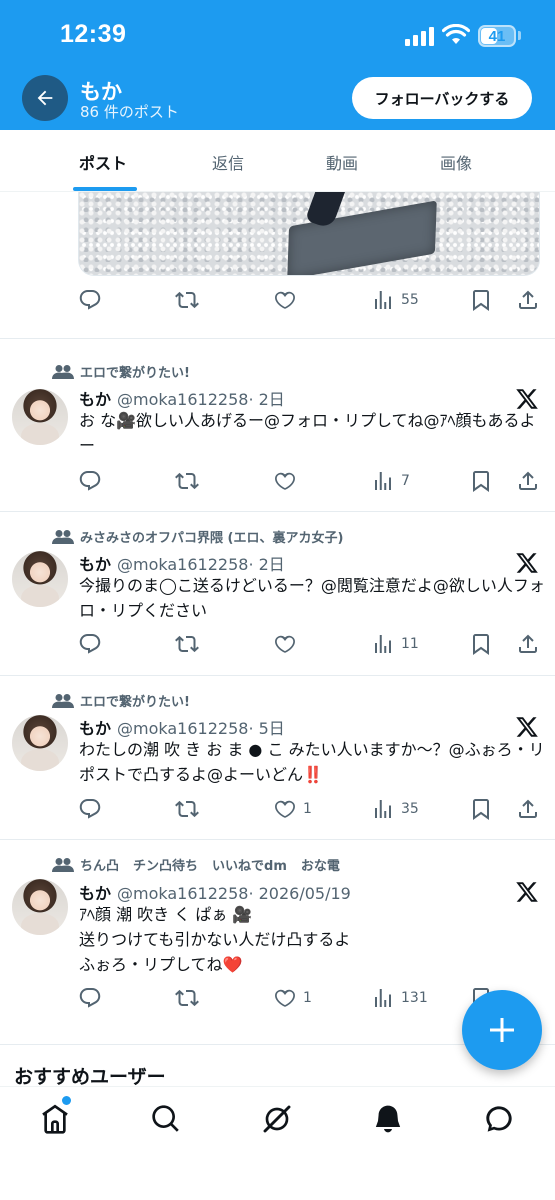 This screenshot has height=1200, width=555. What do you see at coordinates (63, 371) in the screenshot?
I see `community-icon` at bounding box center [63, 371].